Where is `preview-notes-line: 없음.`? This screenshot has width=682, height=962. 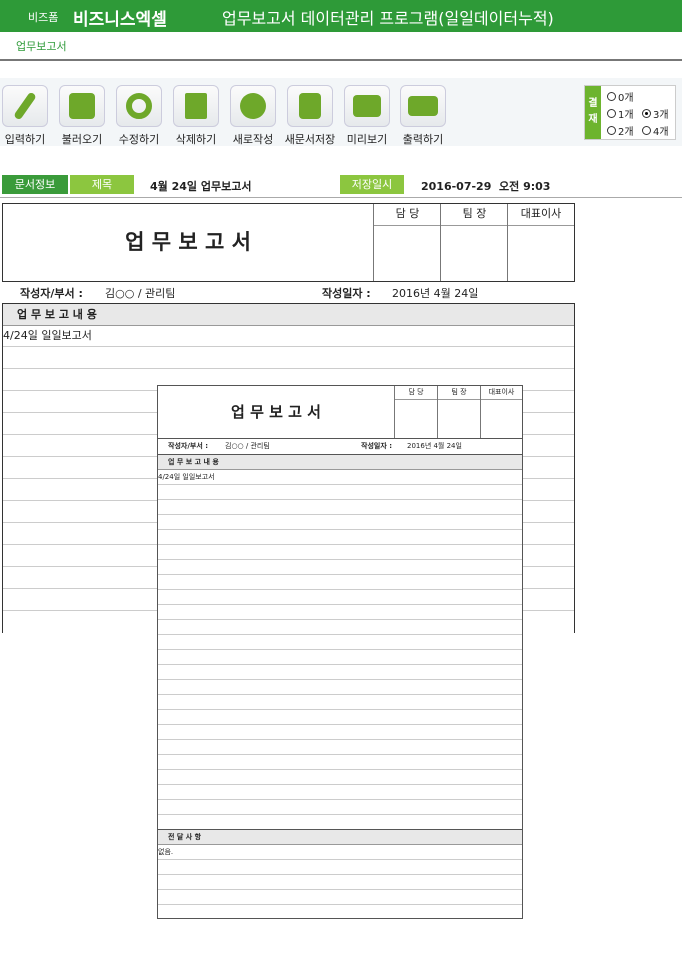
preview-notes-line: 없음. is located at coordinates (340, 852).